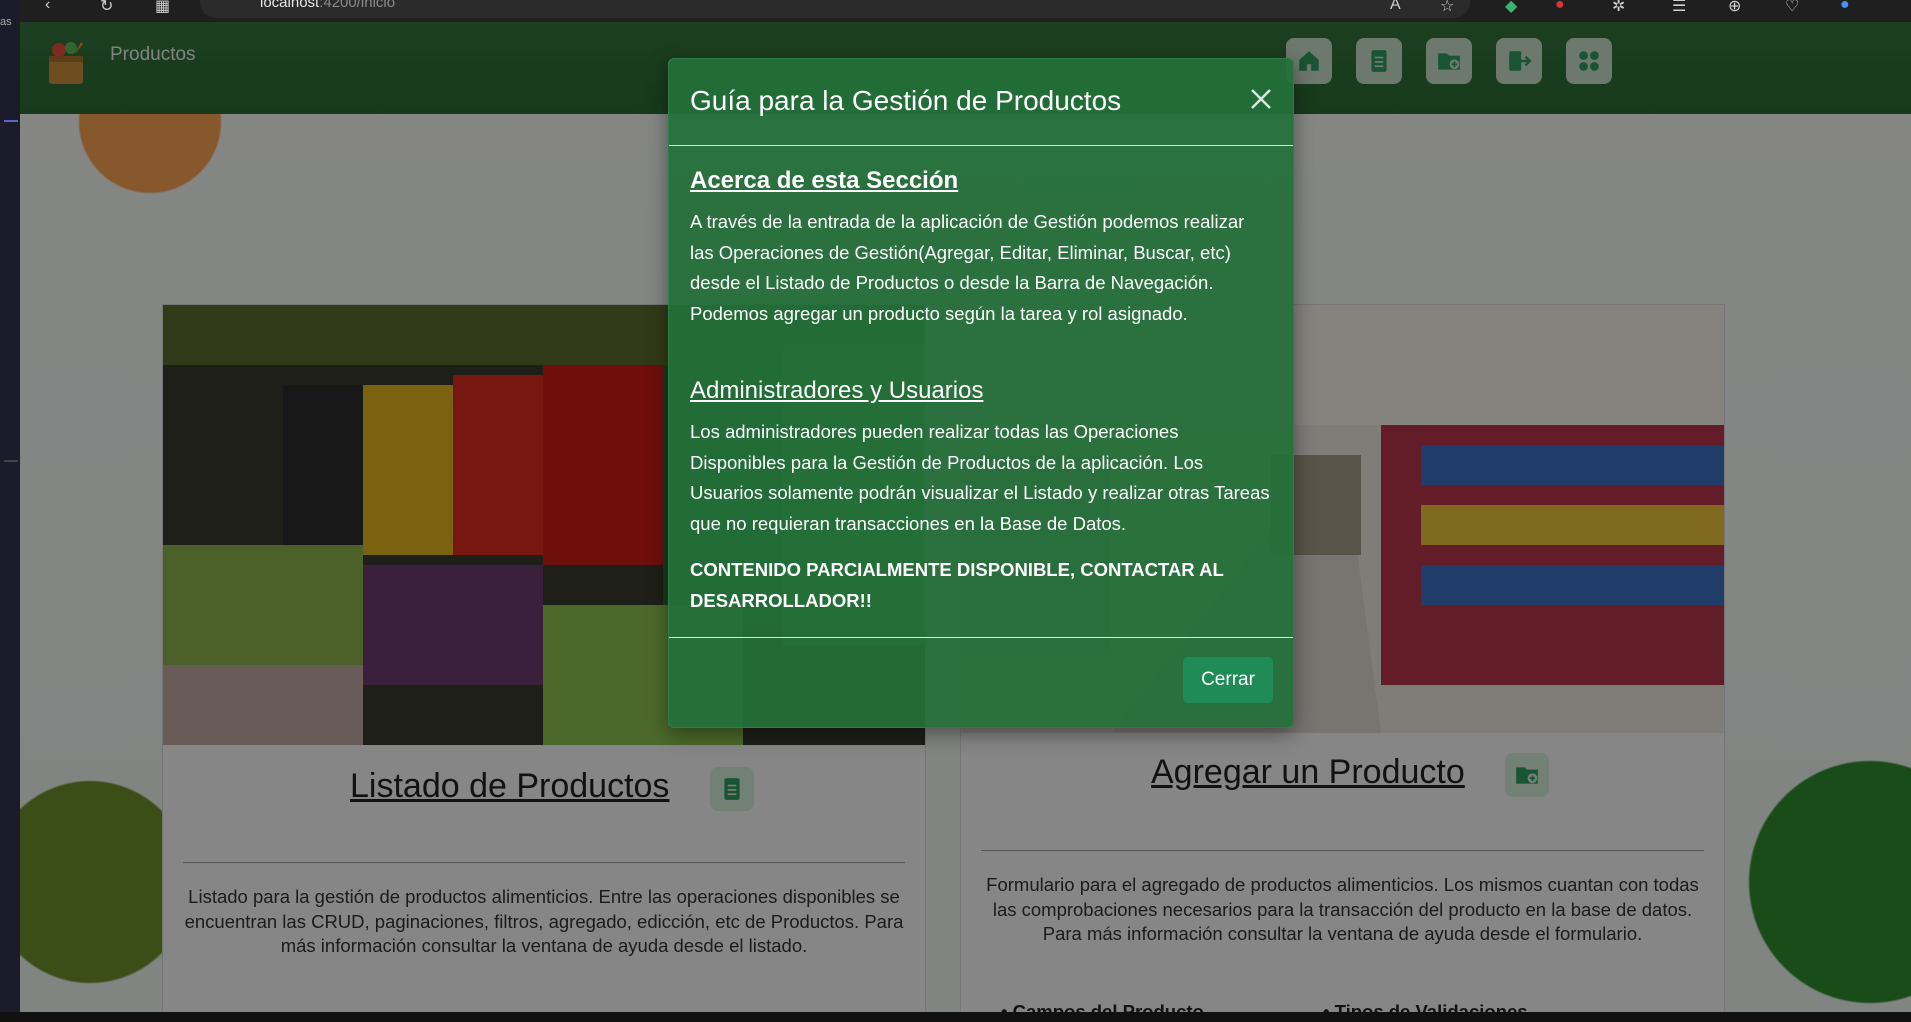 This screenshot has width=1911, height=1022. I want to click on left-panel-strip: as, so click(10, 511).